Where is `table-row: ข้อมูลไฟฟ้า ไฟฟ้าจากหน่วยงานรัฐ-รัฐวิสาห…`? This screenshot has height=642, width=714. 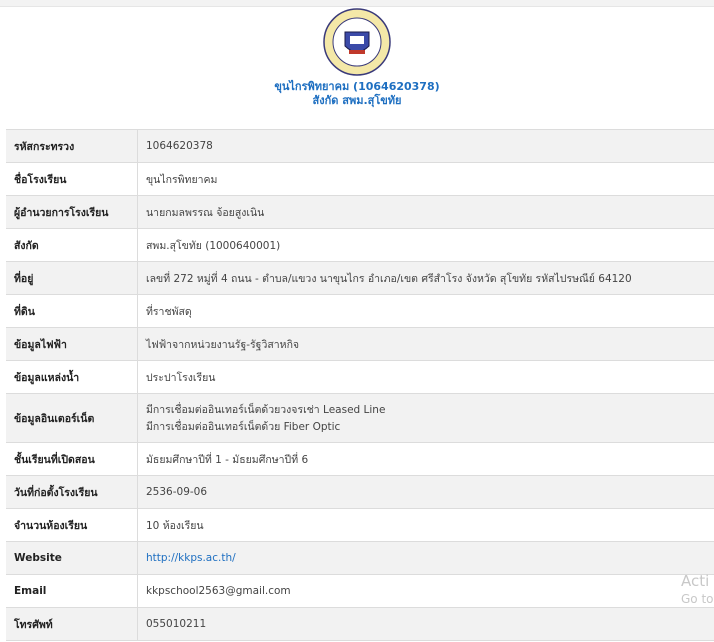 table-row: ข้อมูลไฟฟ้า ไฟฟ้าจากหน่วยงานรัฐ-รัฐวิสาห… is located at coordinates (360, 344).